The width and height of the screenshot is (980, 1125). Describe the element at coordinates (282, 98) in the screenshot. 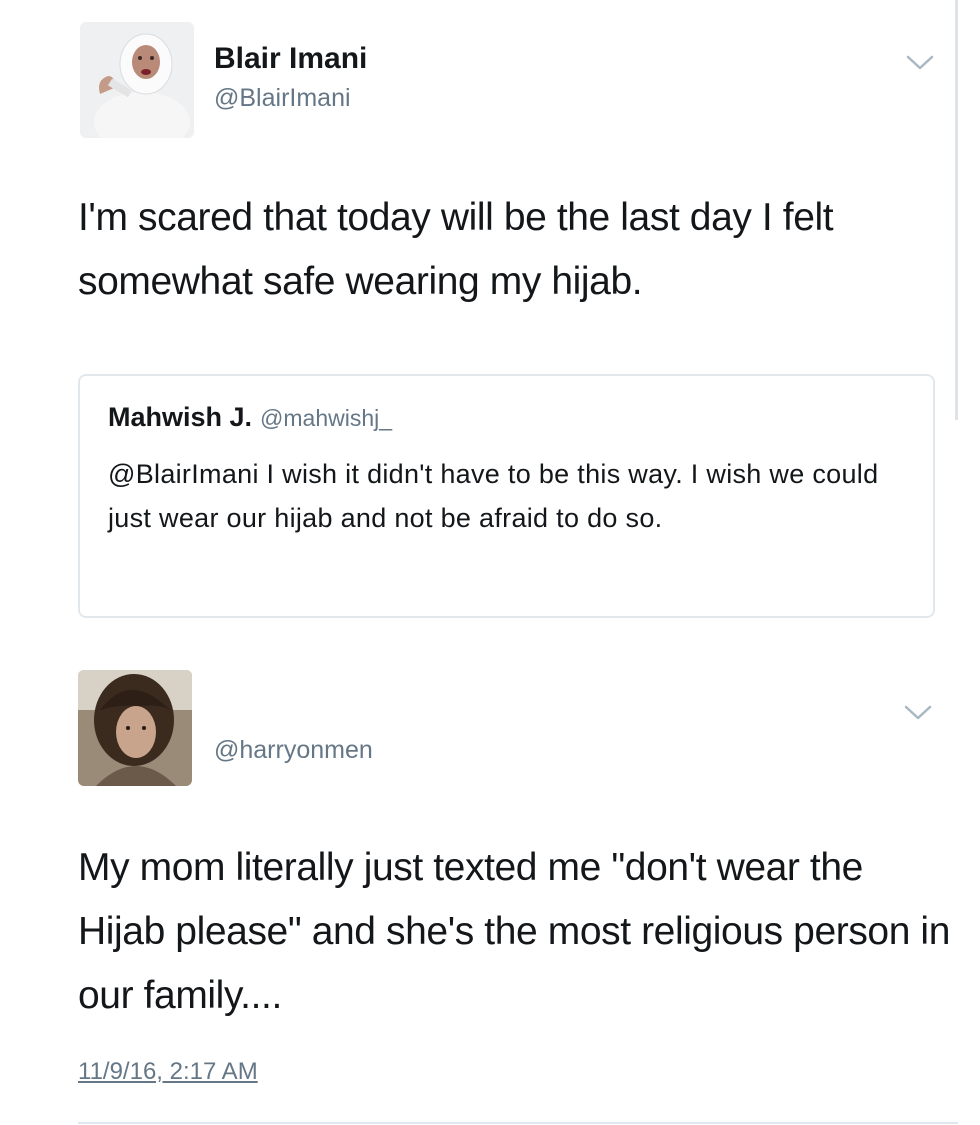

I see `author-handle: @BlairImani` at that location.